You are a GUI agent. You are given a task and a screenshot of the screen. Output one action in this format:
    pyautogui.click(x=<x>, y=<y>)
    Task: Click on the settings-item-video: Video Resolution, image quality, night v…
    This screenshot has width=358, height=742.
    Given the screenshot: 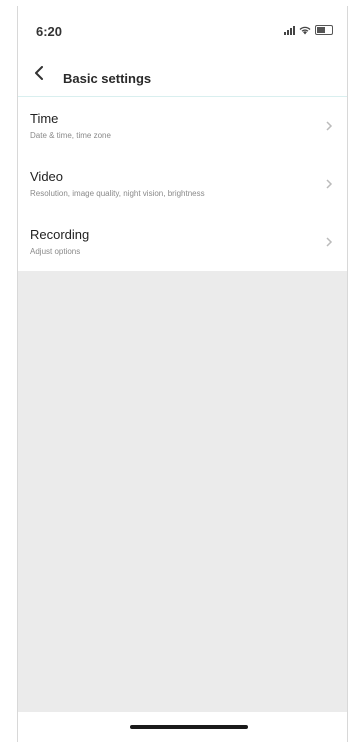 What is the action you would take?
    pyautogui.click(x=182, y=184)
    